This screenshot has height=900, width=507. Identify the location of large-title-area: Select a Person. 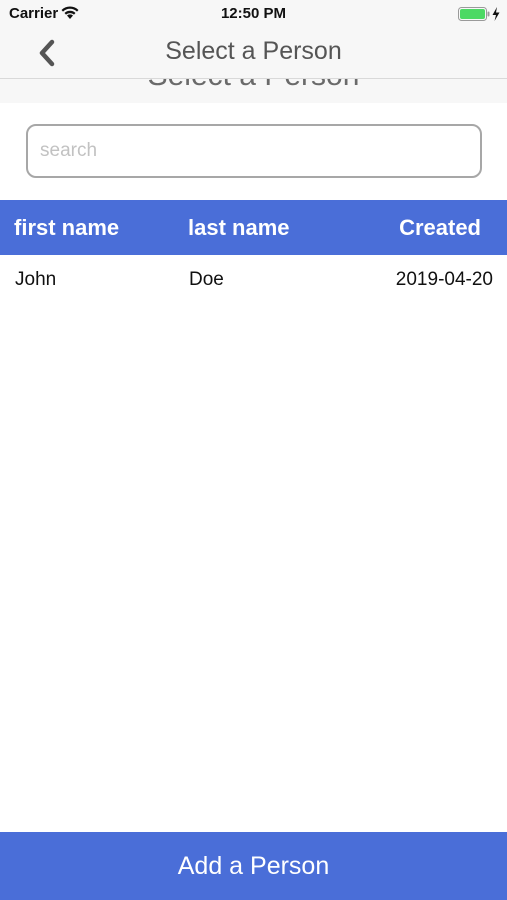
(253, 91).